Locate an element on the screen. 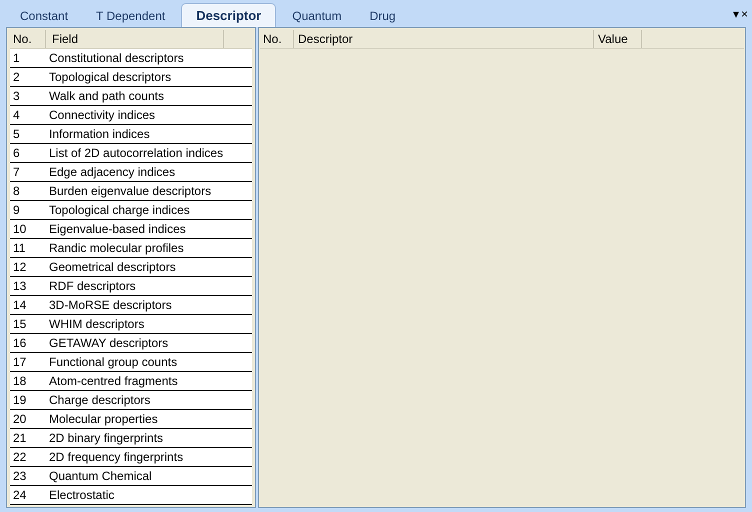 The height and width of the screenshot is (512, 752). table-cell-text: Quantum Chemical is located at coordinates (100, 476).